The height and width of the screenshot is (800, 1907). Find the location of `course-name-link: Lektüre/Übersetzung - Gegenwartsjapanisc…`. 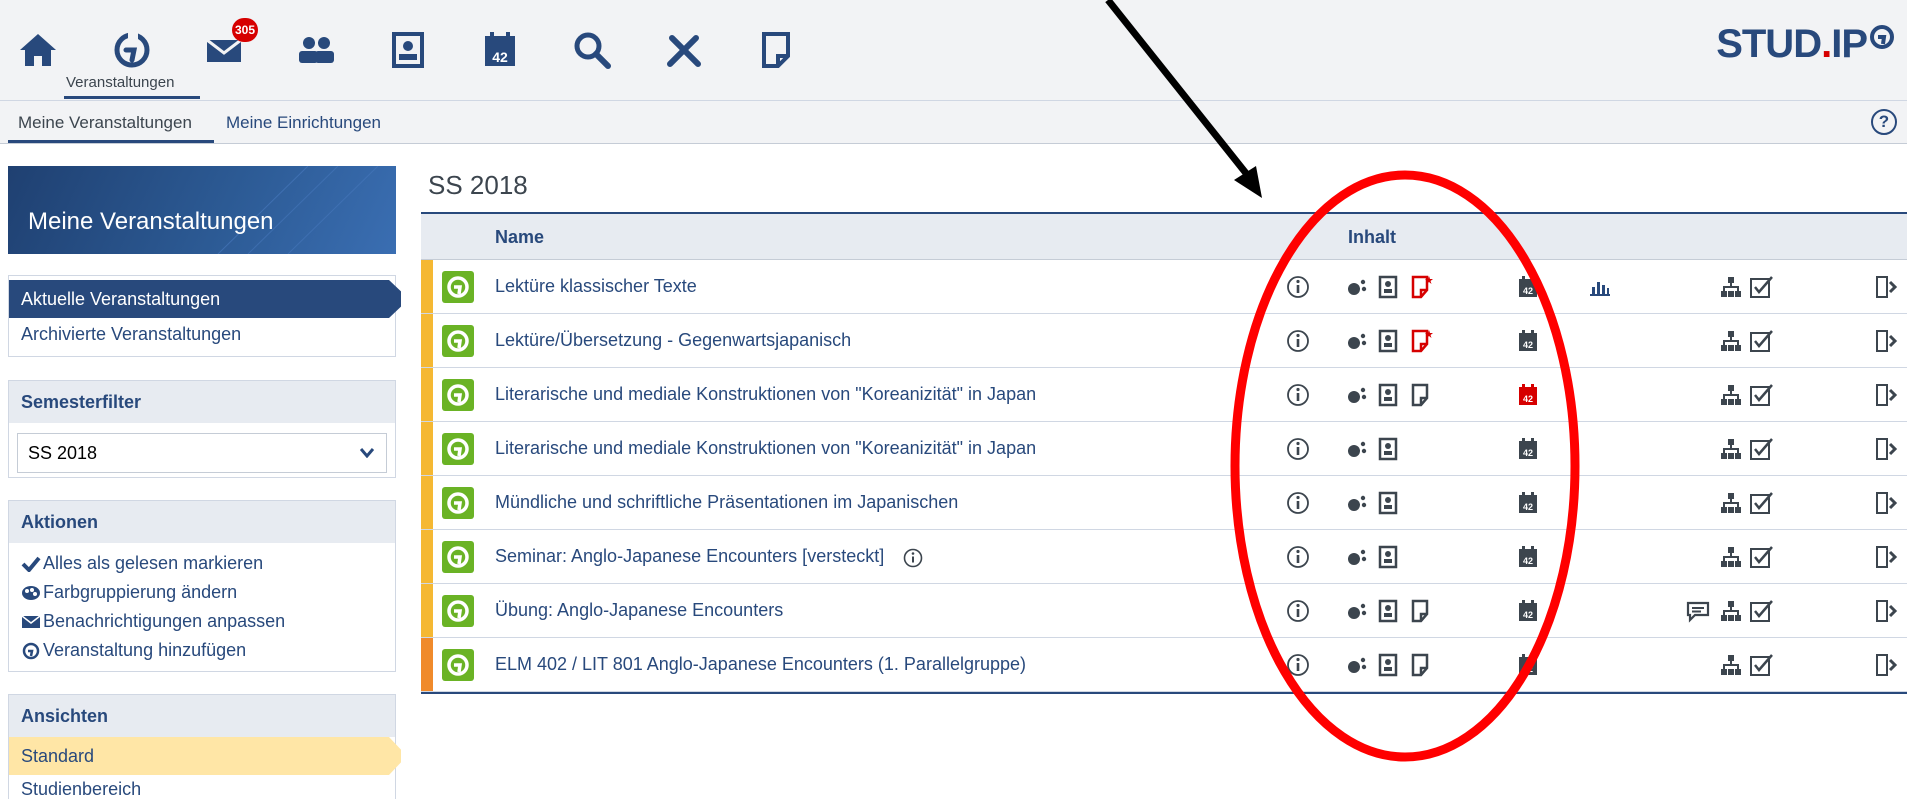

course-name-link: Lektüre/Übersetzung - Gegenwartsjapanisc… is located at coordinates (673, 340).